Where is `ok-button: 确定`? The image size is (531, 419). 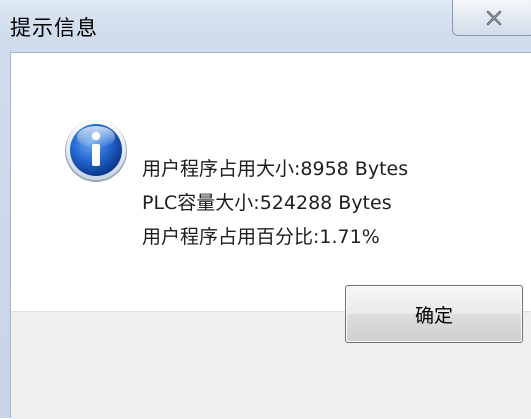
ok-button: 确定 is located at coordinates (434, 314).